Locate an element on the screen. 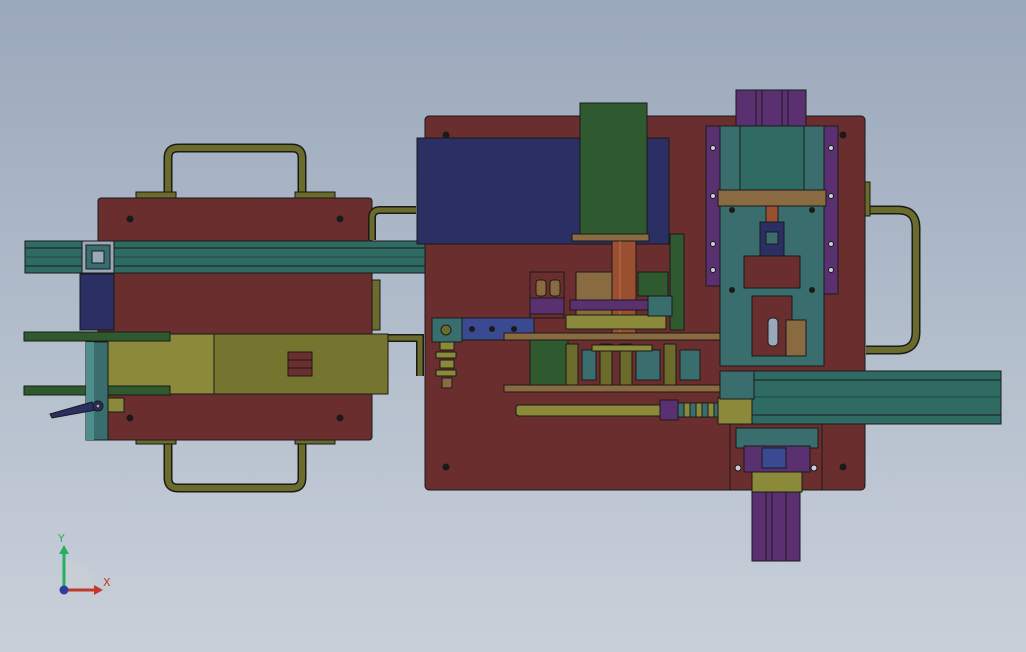 This screenshot has height=652, width=1026. triad-origin is located at coordinates (64, 590).